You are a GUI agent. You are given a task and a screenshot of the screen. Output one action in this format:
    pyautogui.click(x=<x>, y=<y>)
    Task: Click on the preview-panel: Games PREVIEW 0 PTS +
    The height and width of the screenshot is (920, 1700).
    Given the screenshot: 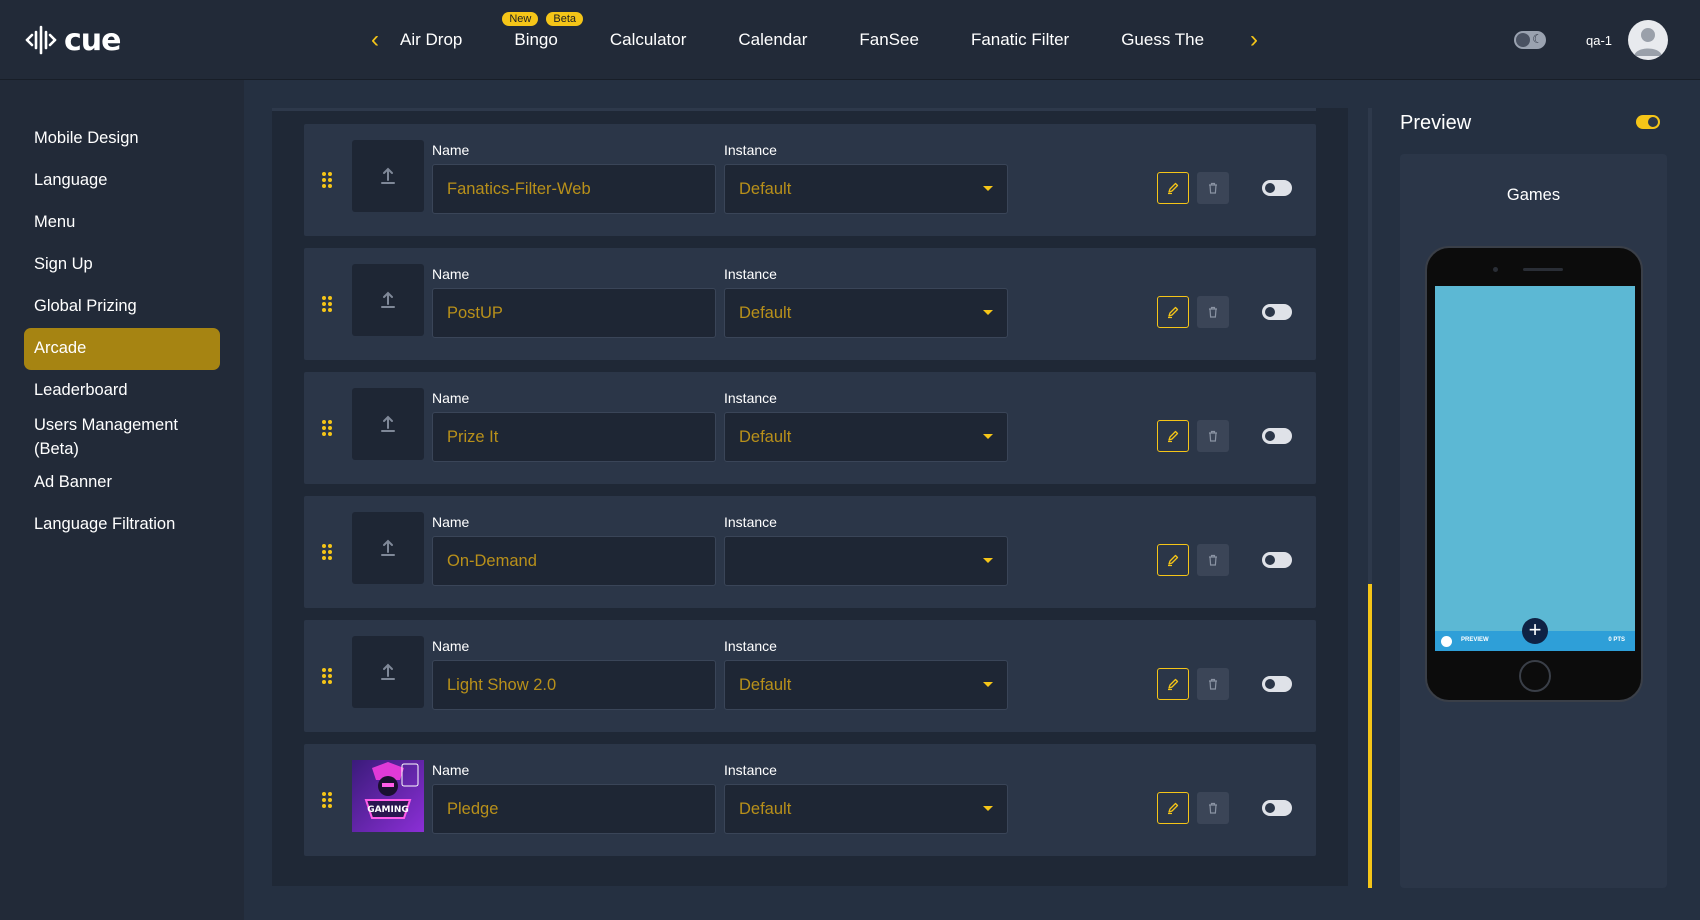 What is the action you would take?
    pyautogui.click(x=1533, y=521)
    